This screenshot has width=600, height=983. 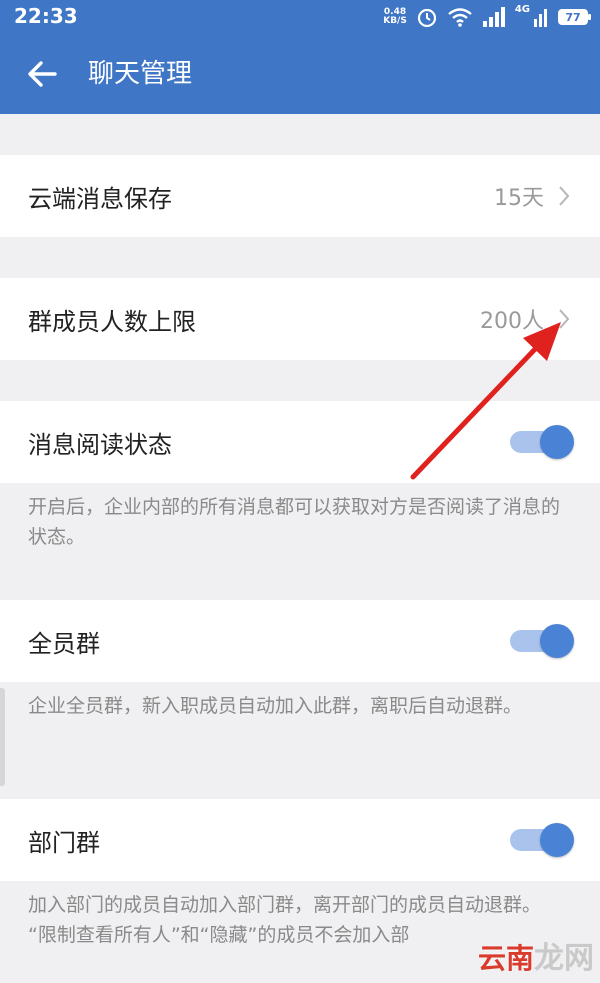 I want to click on cloud-storage-value: 15天, so click(x=519, y=198).